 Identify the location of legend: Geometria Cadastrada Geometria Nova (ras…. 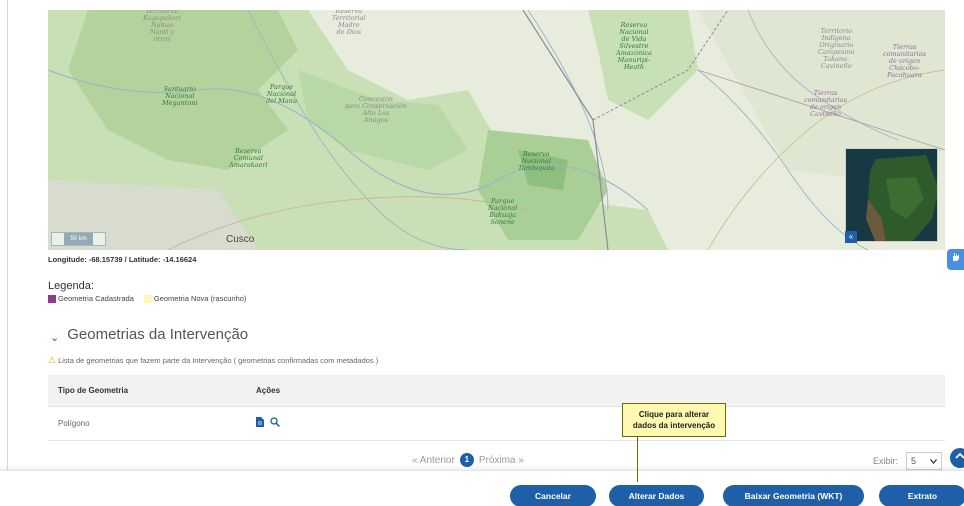
(152, 298).